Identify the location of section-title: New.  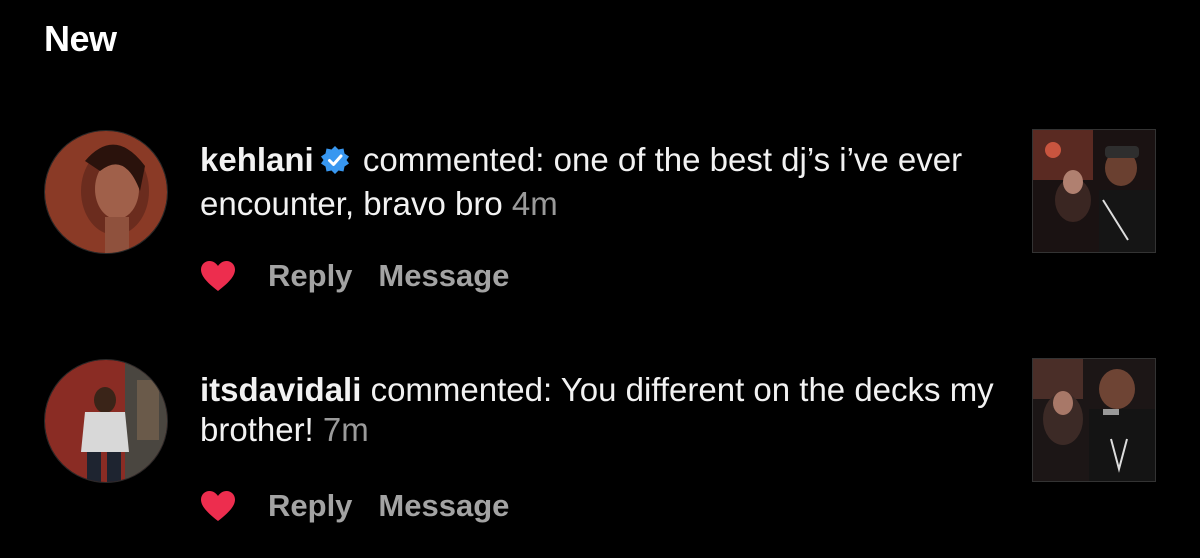
(80, 38).